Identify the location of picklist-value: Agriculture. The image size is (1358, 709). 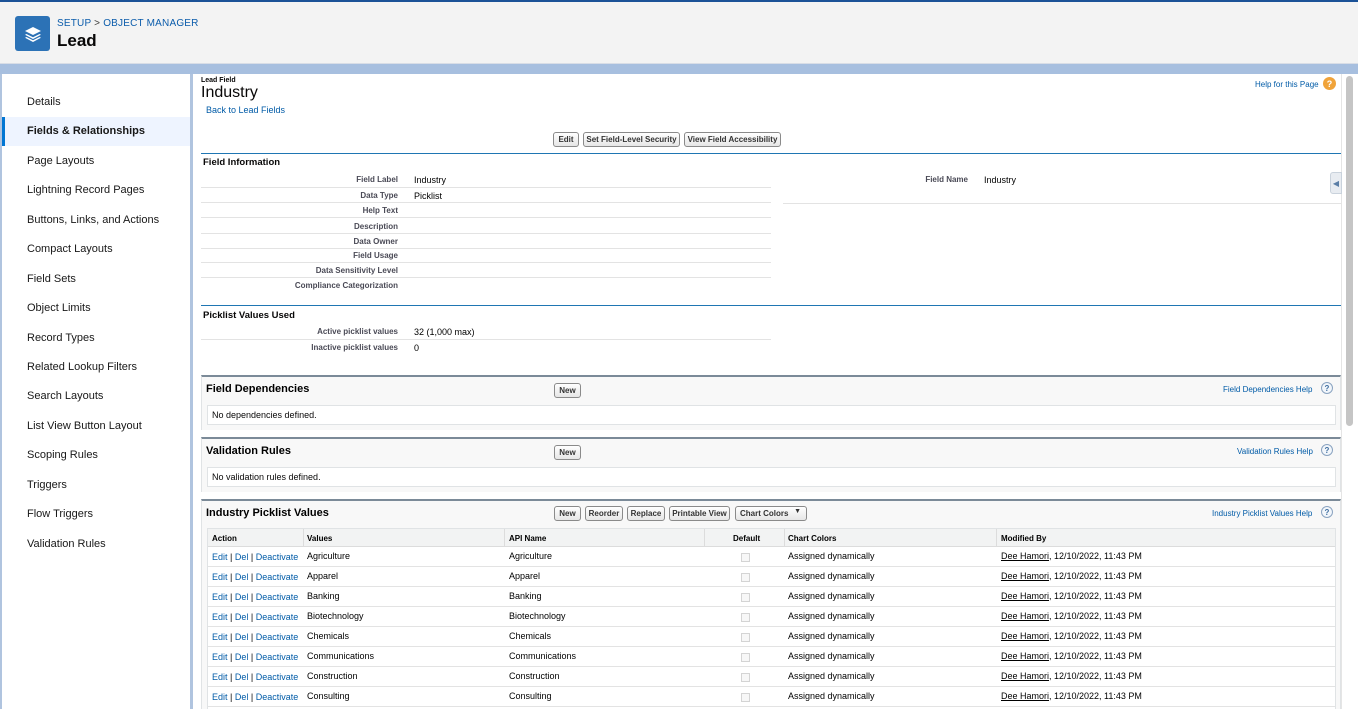
(329, 556).